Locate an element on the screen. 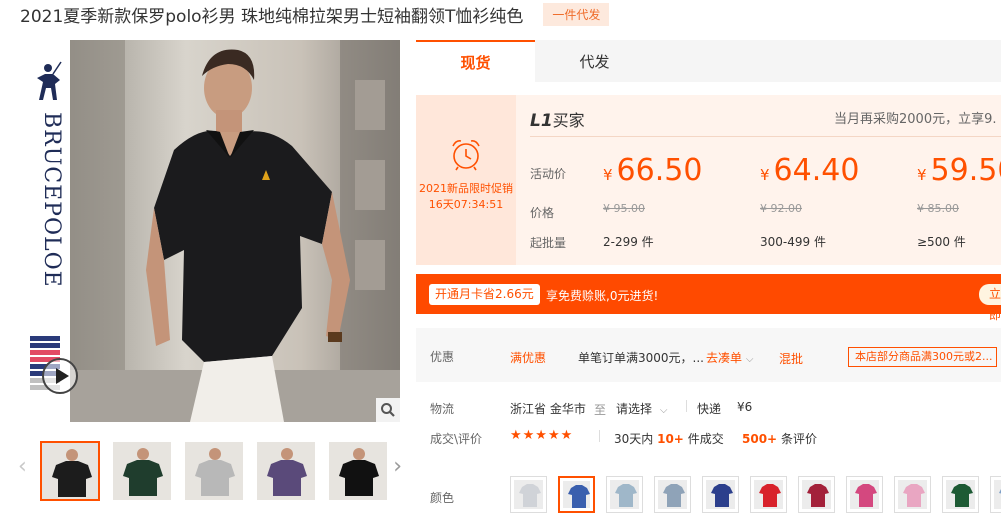 Image resolution: width=1001 pixels, height=531 pixels. logistics-label: 物流 is located at coordinates (442, 409).